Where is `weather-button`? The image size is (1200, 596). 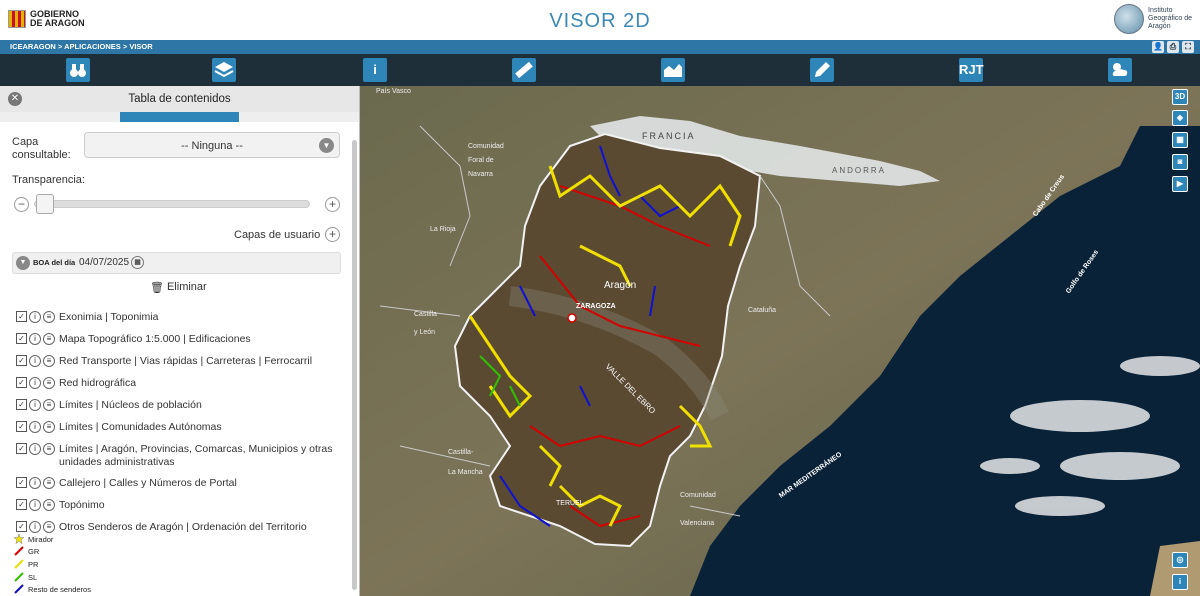
weather-button is located at coordinates (1120, 70).